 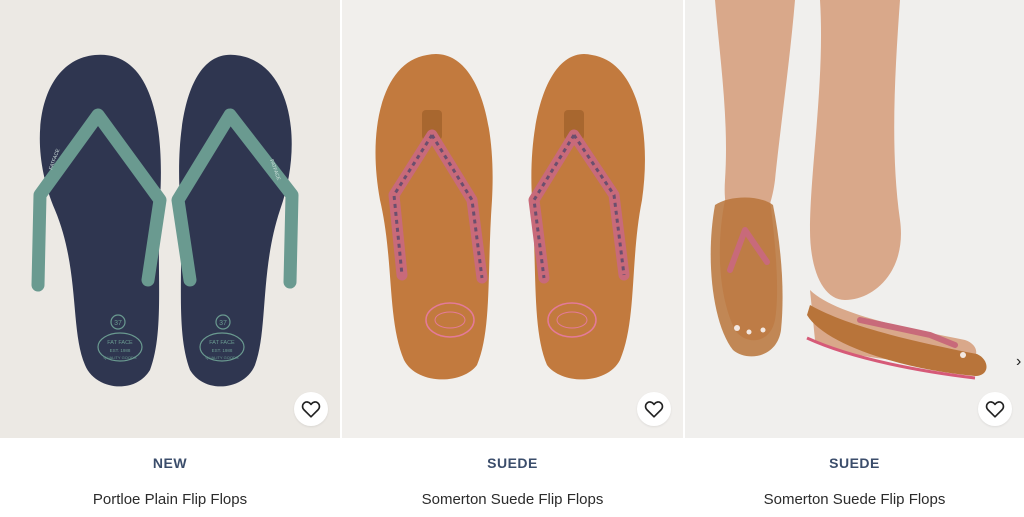 I want to click on size-stamp-left: 37, so click(x=118, y=323).